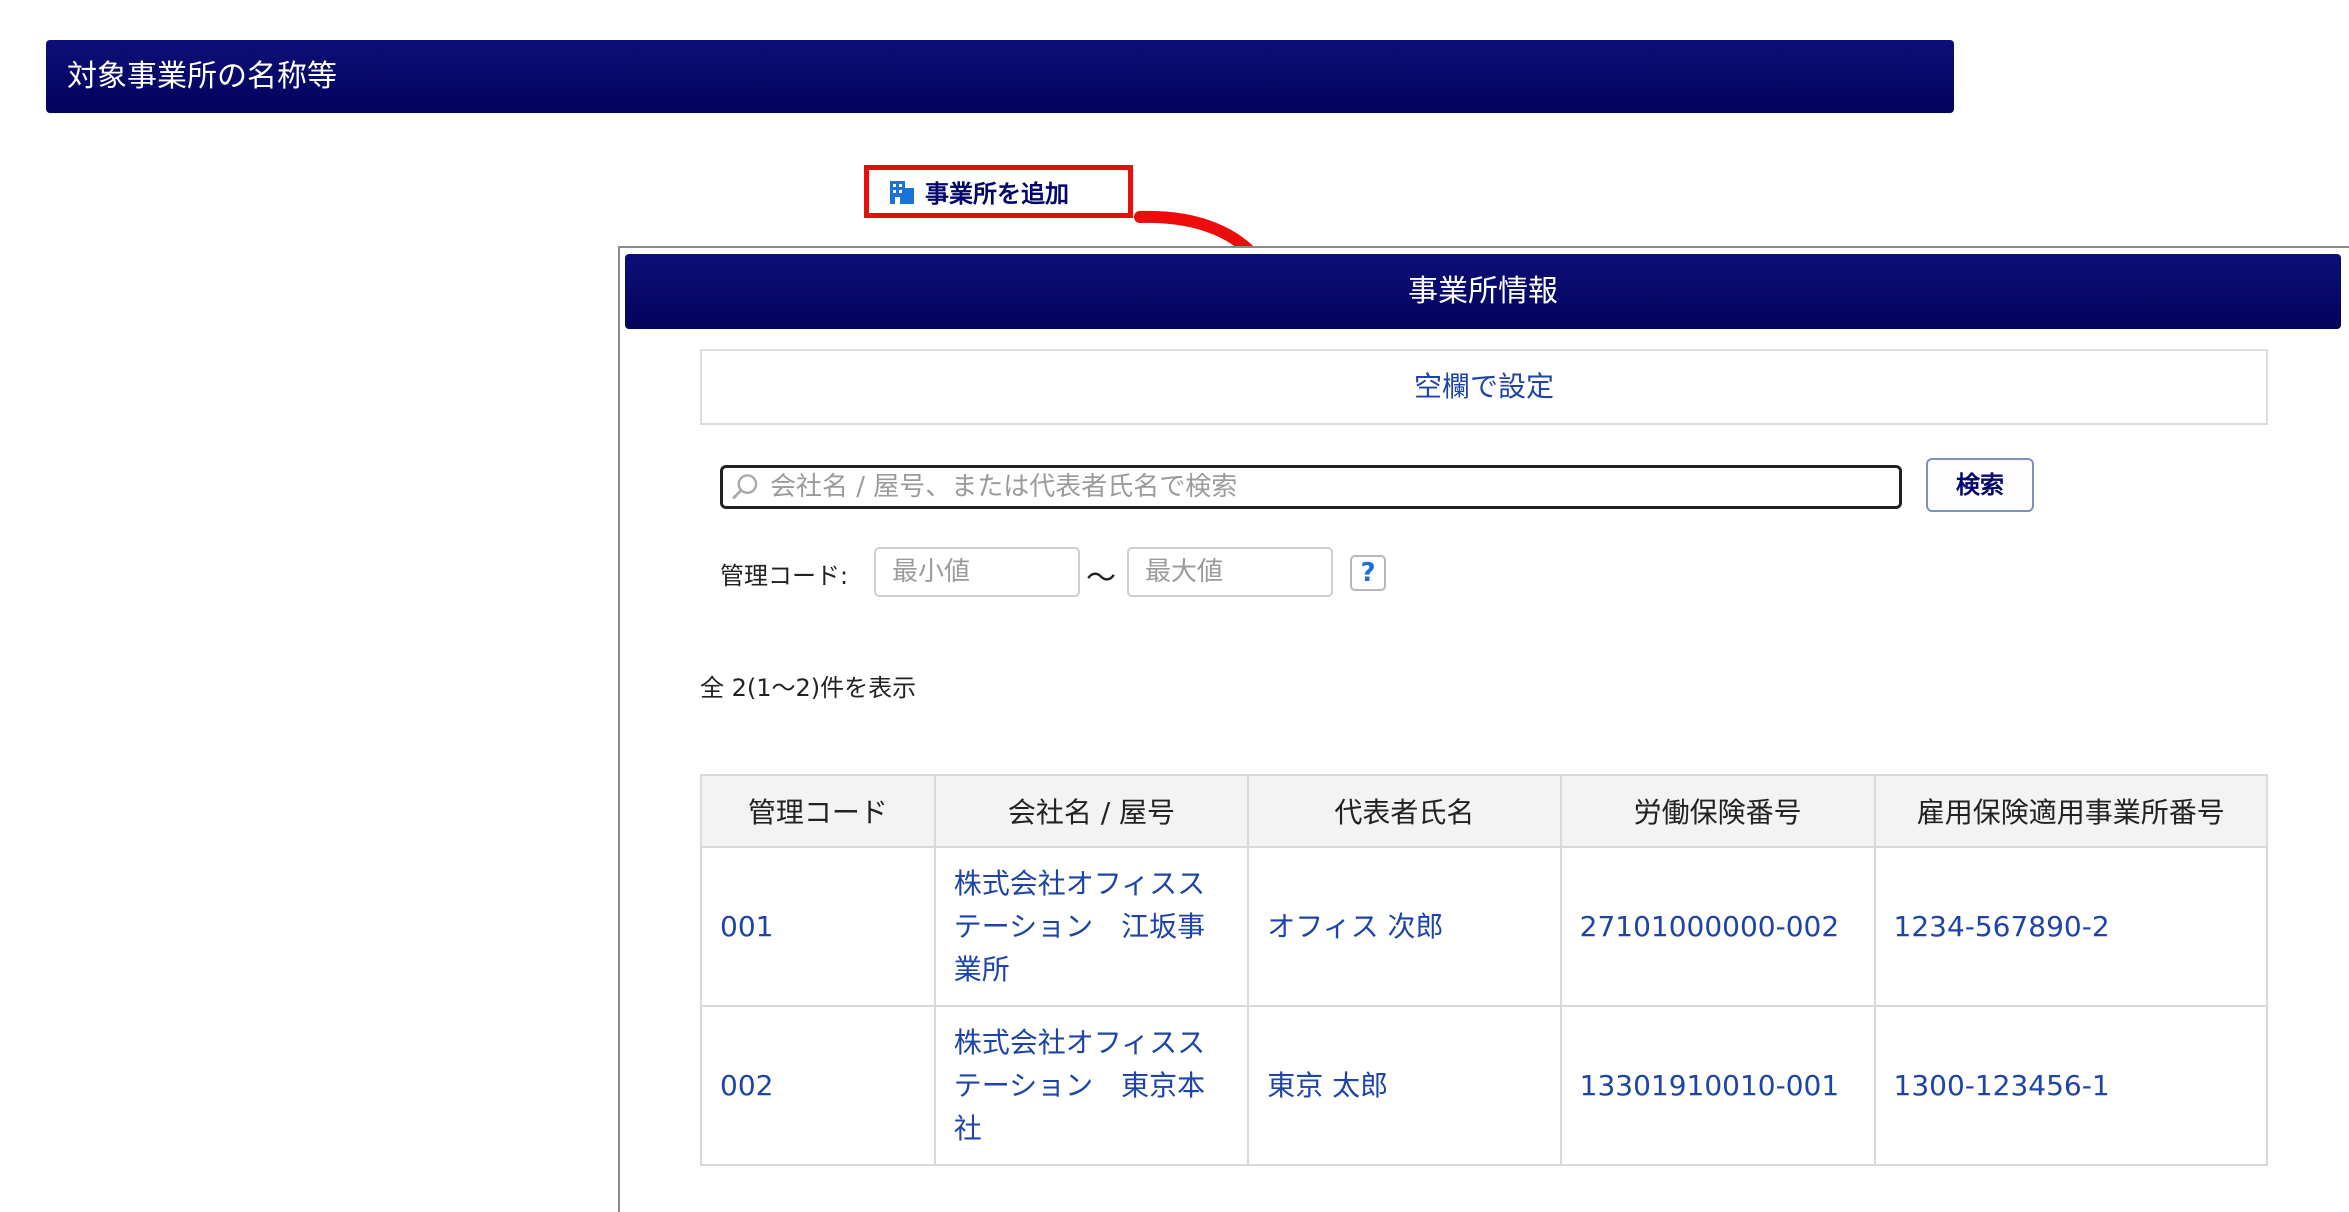 Image resolution: width=2349 pixels, height=1212 pixels. What do you see at coordinates (1091, 926) in the screenshot?
I see `cell-company: 株式会社オフィスステーション 江坂事業所` at bounding box center [1091, 926].